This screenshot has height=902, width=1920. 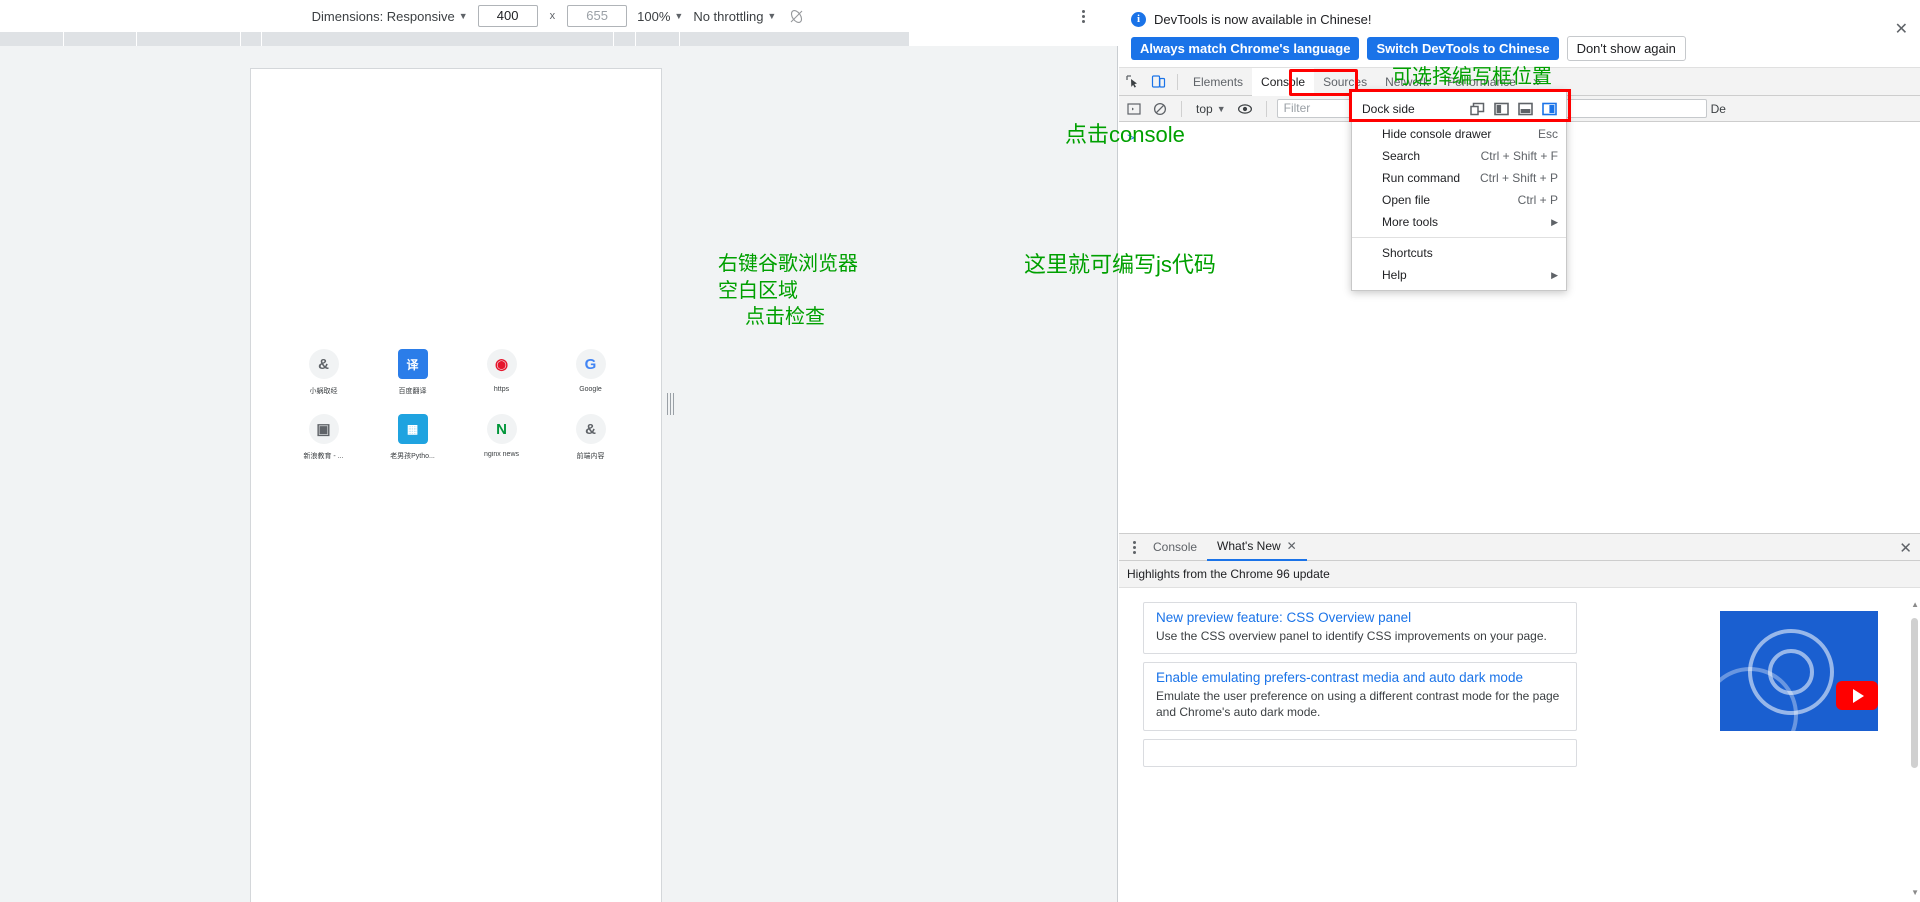 What do you see at coordinates (1245, 109) in the screenshot?
I see `live-expression-icon` at bounding box center [1245, 109].